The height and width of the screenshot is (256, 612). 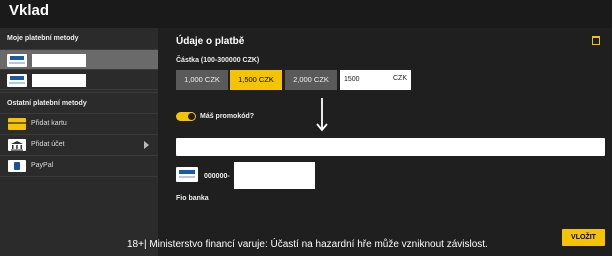 I want to click on add-card-label: Přidat kartu, so click(x=49, y=123).